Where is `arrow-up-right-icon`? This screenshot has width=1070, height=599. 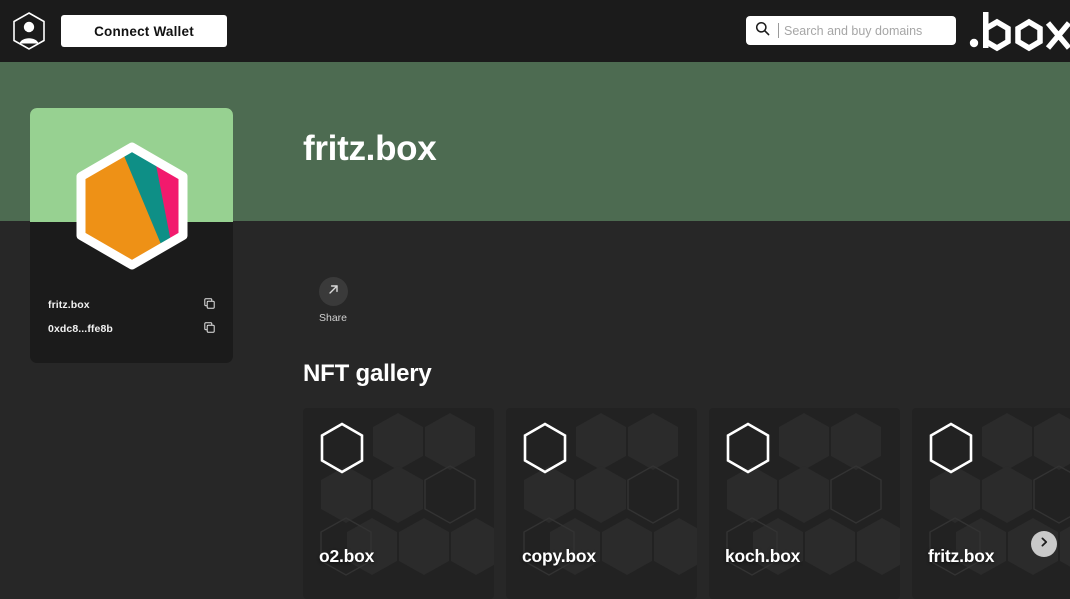
arrow-up-right-icon is located at coordinates (333, 292).